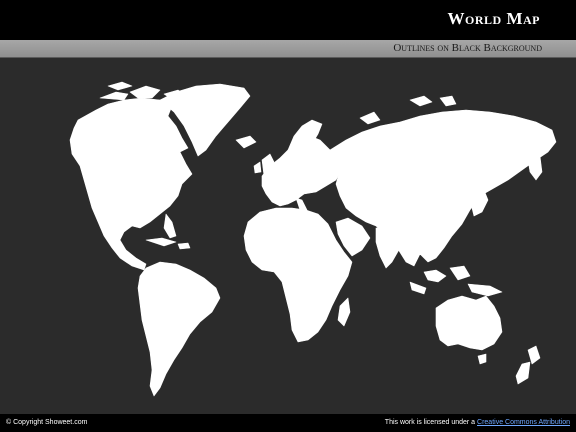  What do you see at coordinates (298, 275) in the screenshot?
I see `africa` at bounding box center [298, 275].